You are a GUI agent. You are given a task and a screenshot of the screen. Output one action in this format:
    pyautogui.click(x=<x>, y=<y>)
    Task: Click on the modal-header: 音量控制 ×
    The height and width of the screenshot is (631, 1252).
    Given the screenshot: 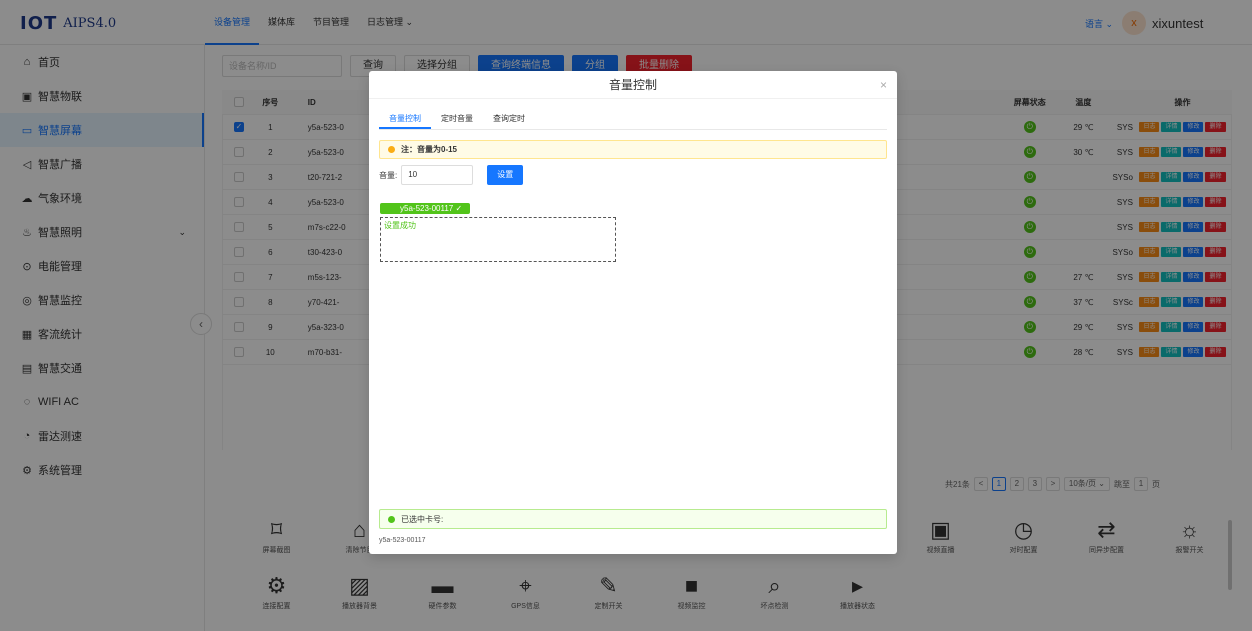 What is the action you would take?
    pyautogui.click(x=633, y=85)
    